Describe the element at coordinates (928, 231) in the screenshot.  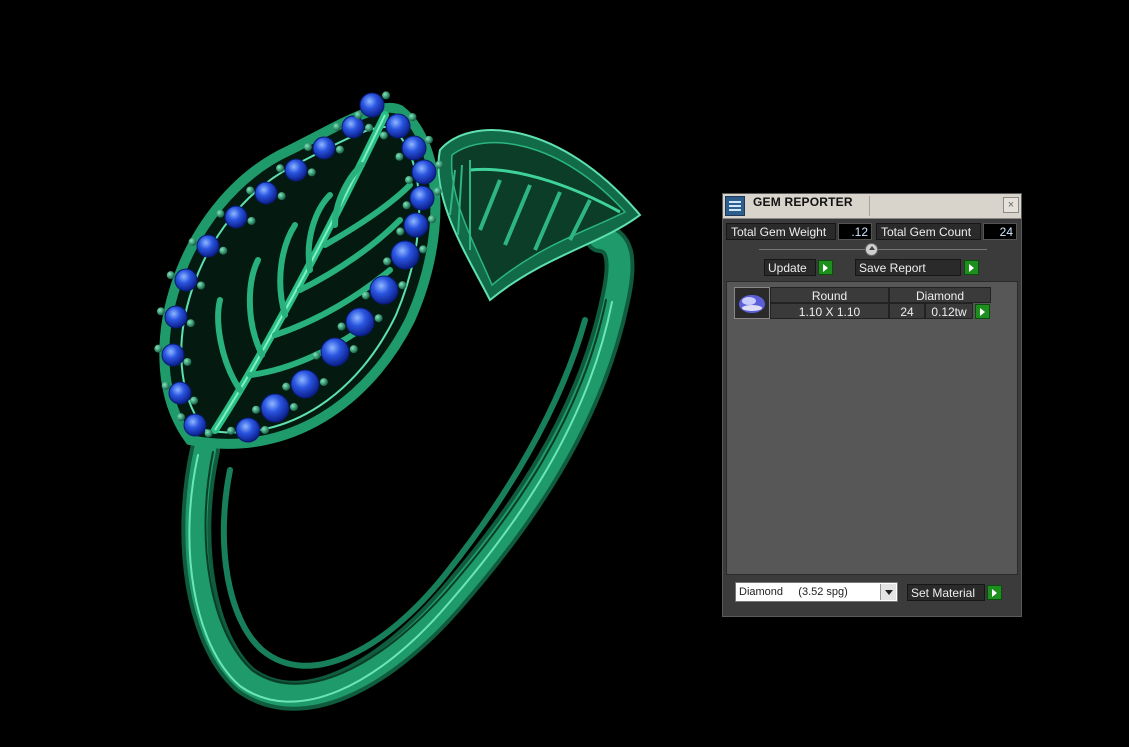
I see `total-gem-count-label: Total Gem Count` at that location.